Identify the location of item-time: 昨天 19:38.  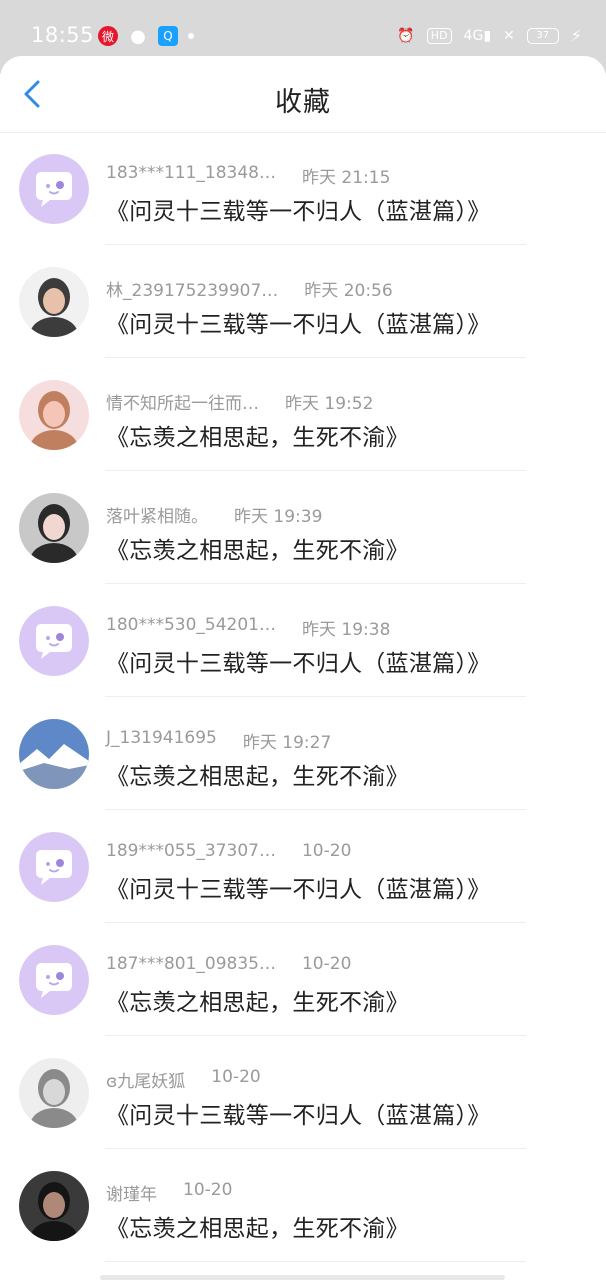
(346, 630).